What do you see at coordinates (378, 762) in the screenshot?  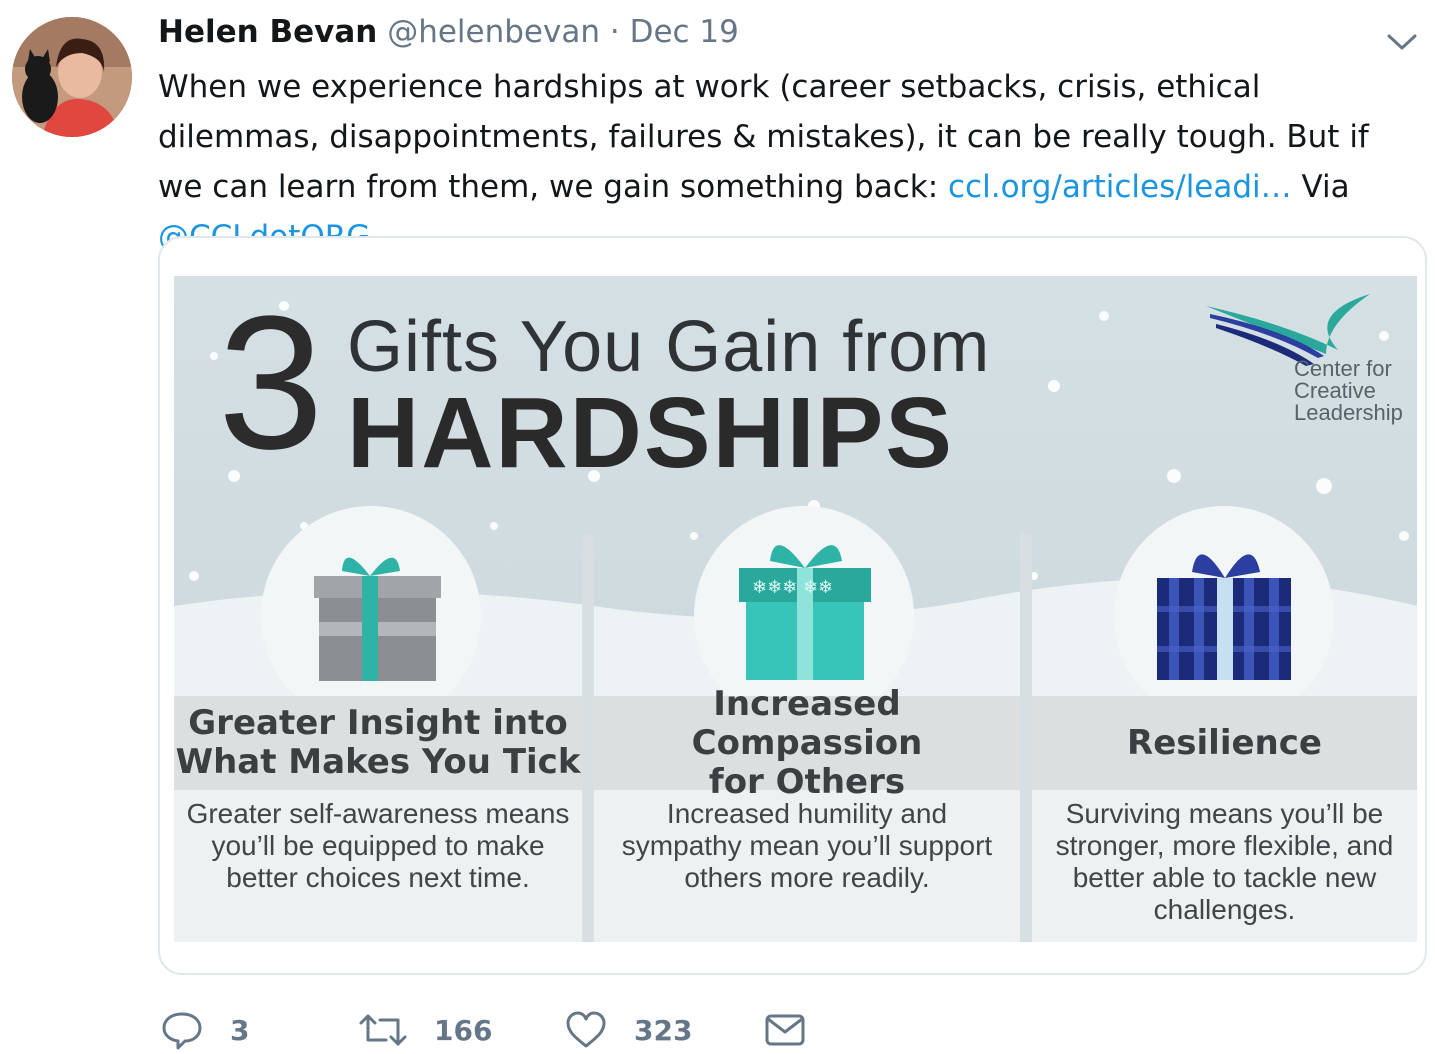 I see `column-title-line: What Makes You Tick` at bounding box center [378, 762].